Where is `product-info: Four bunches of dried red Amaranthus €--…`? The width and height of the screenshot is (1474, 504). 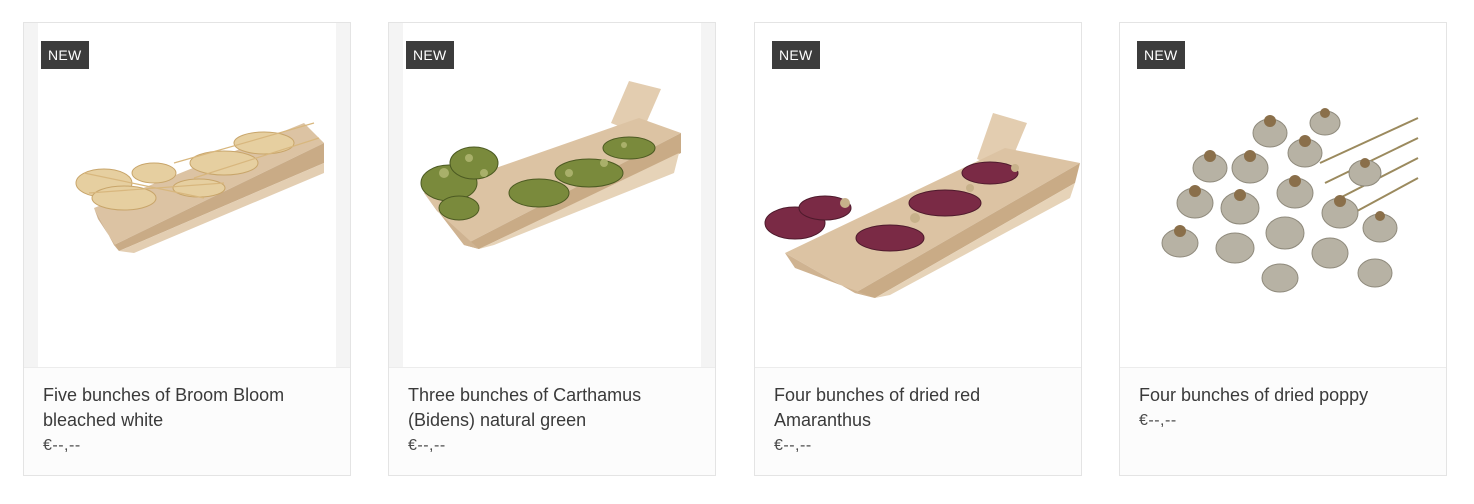
product-info: Four bunches of dried red Amaranthus €--… is located at coordinates (918, 421).